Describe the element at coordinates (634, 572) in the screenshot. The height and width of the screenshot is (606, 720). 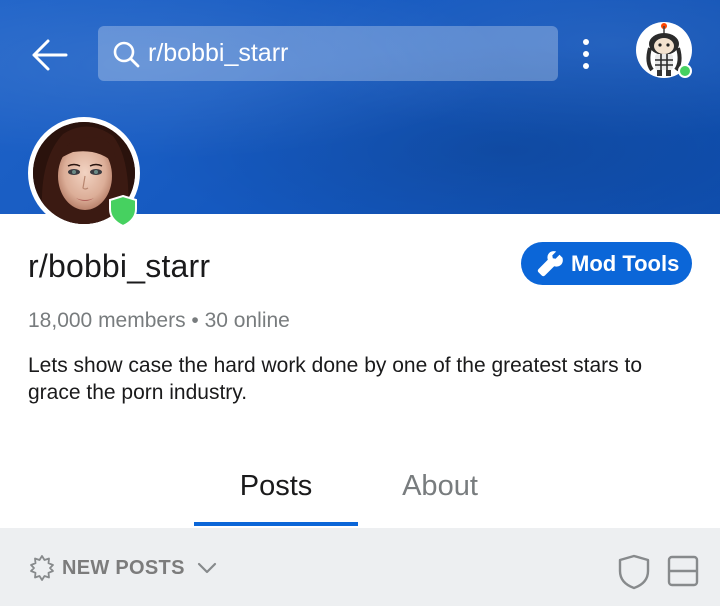
I see `shield-icon` at that location.